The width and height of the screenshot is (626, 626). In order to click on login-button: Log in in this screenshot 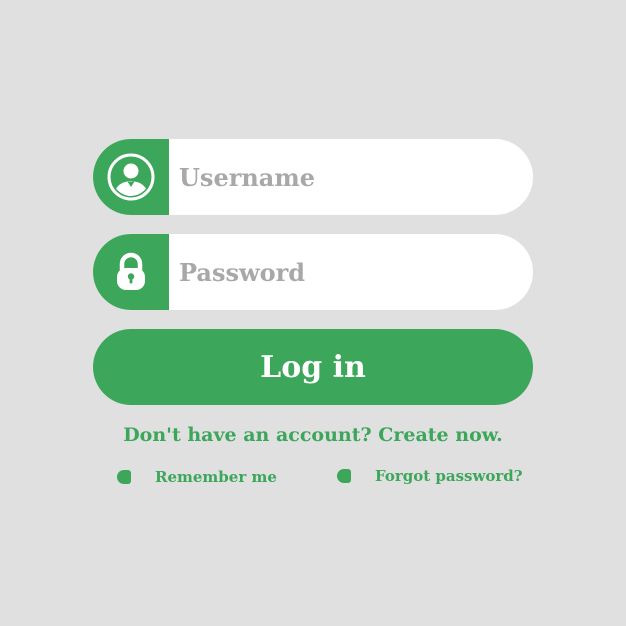, I will do `click(313, 367)`.